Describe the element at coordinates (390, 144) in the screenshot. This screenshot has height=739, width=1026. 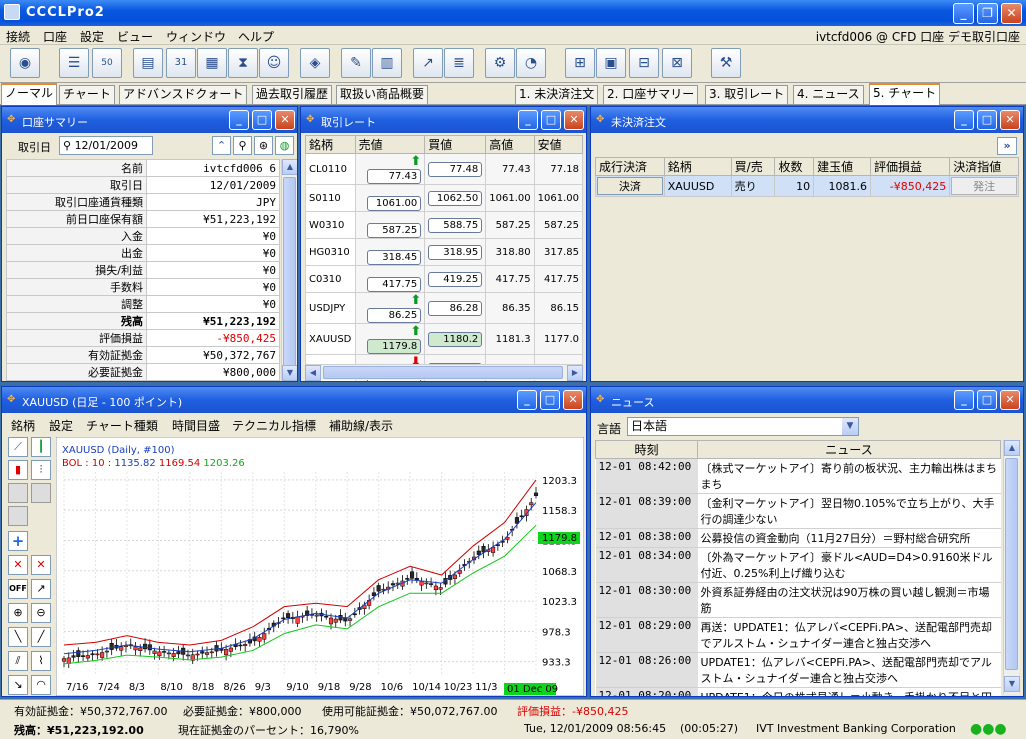
I see `rates-header: 売値` at that location.